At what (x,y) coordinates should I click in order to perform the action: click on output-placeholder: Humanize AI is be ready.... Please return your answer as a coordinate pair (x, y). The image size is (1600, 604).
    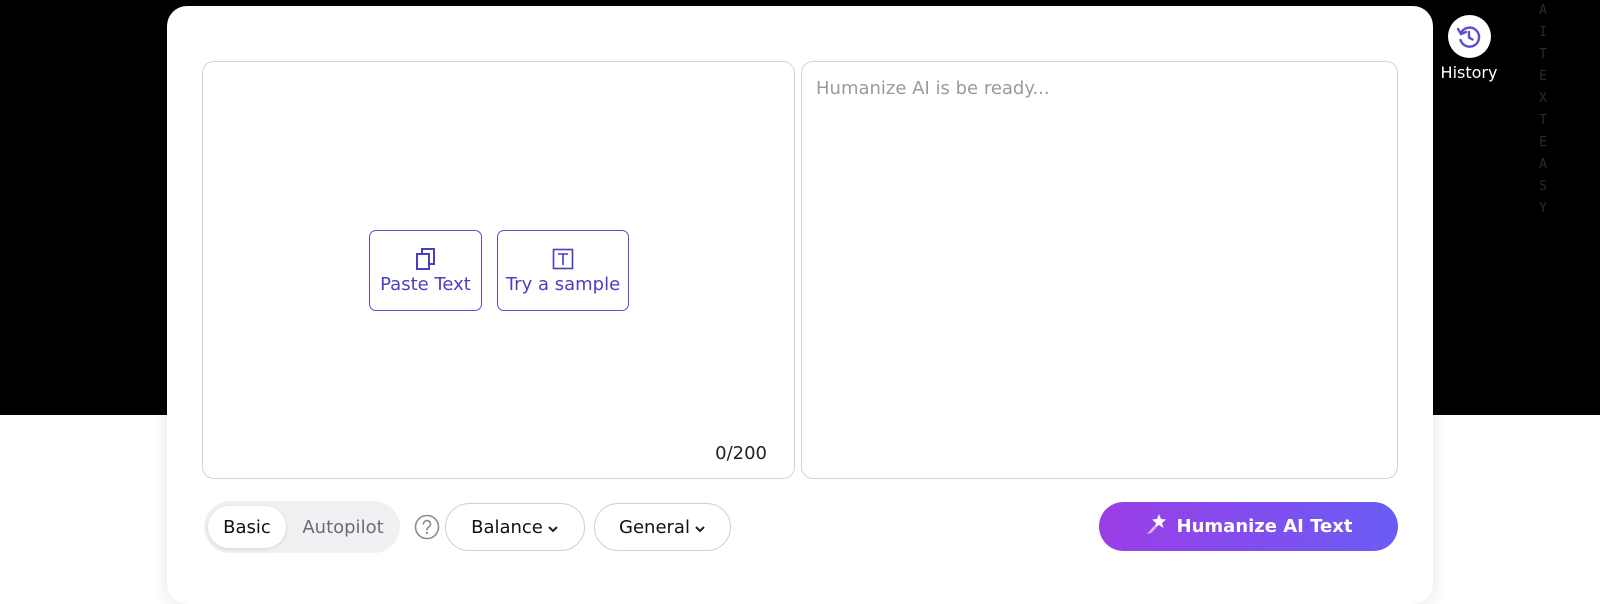
    Looking at the image, I should click on (933, 88).